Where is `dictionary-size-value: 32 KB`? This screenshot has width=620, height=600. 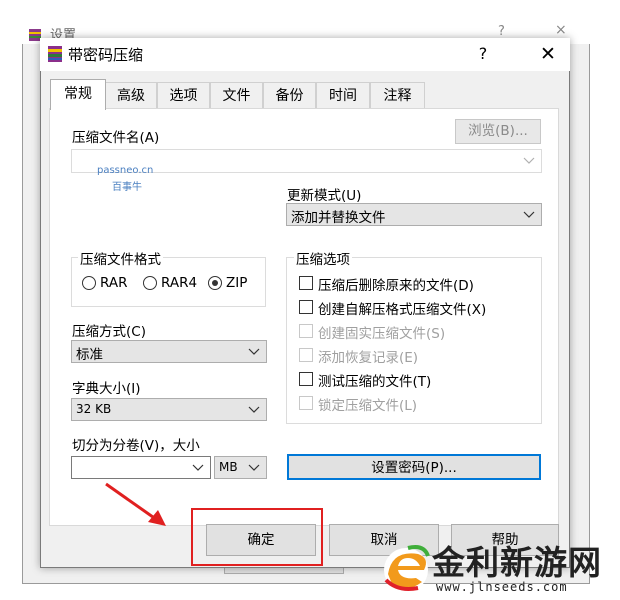
dictionary-size-value: 32 KB is located at coordinates (94, 409).